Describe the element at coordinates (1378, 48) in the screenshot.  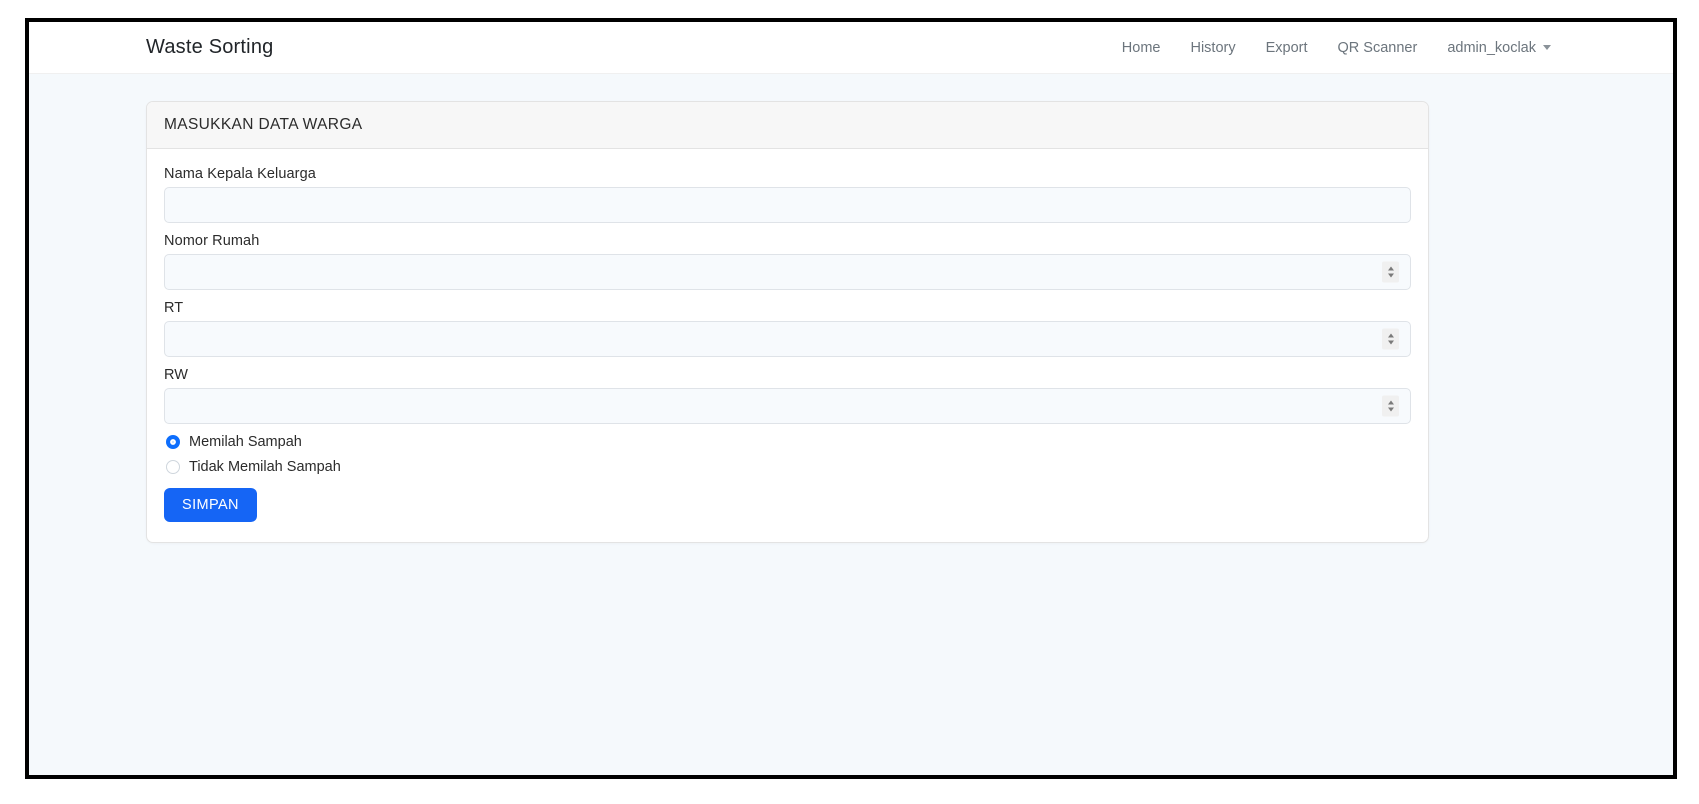
I see `nav-link-qr-scanner: QR Scanner` at that location.